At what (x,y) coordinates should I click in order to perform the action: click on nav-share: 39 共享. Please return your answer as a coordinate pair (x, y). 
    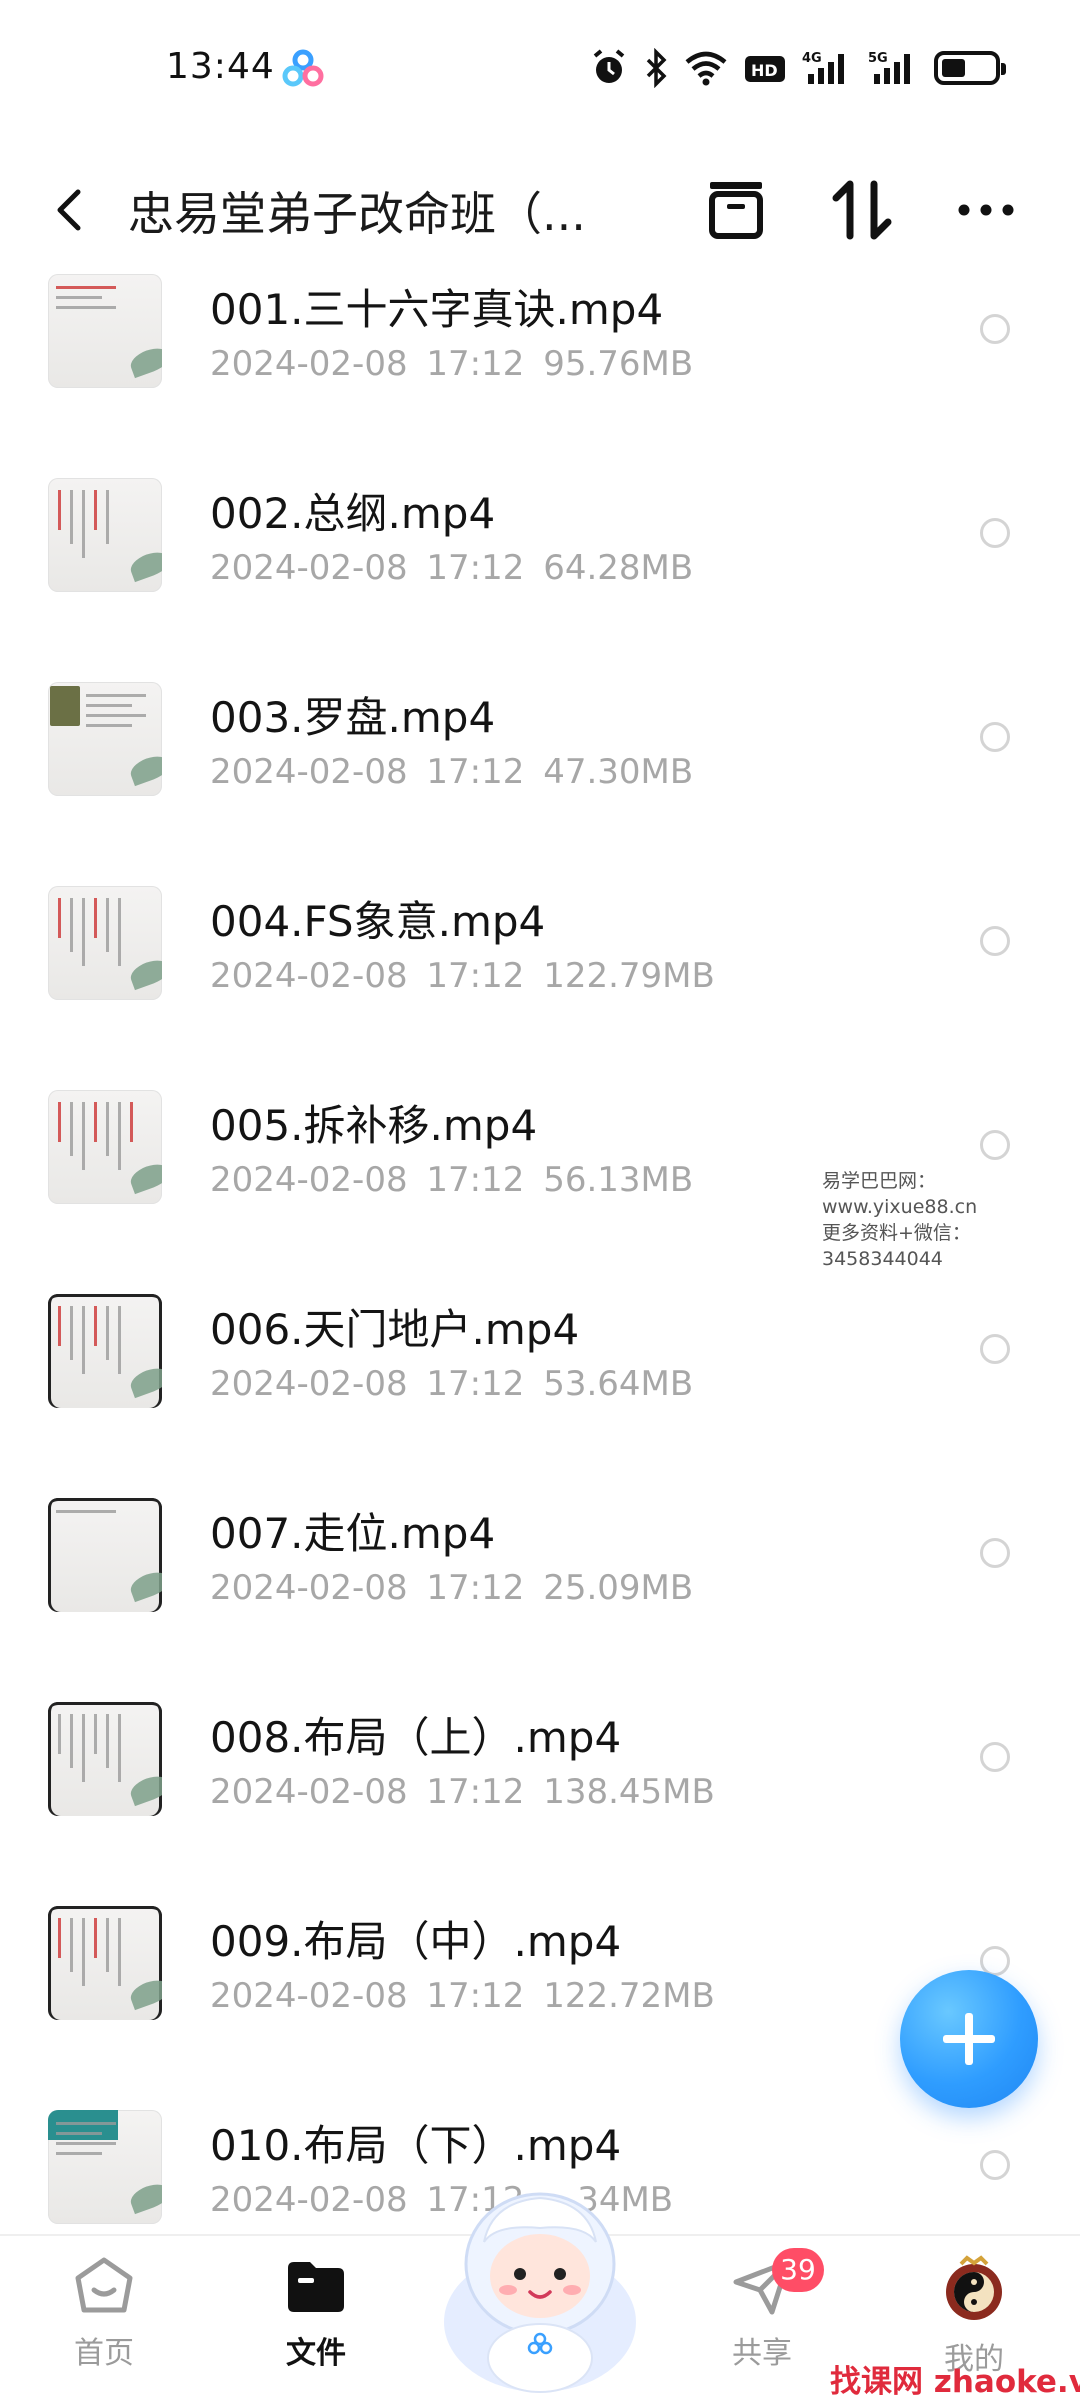
    Looking at the image, I should click on (762, 2321).